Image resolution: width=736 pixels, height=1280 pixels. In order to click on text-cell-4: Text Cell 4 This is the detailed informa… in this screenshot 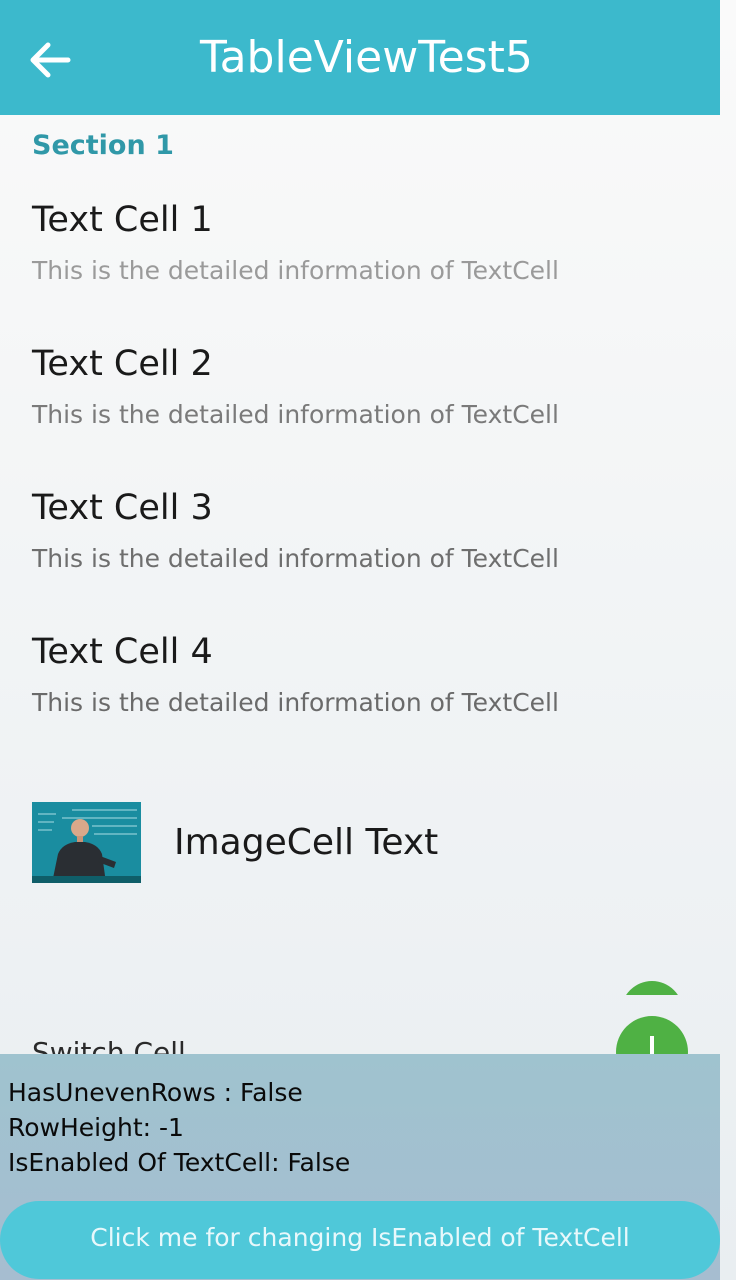, I will do `click(360, 682)`.